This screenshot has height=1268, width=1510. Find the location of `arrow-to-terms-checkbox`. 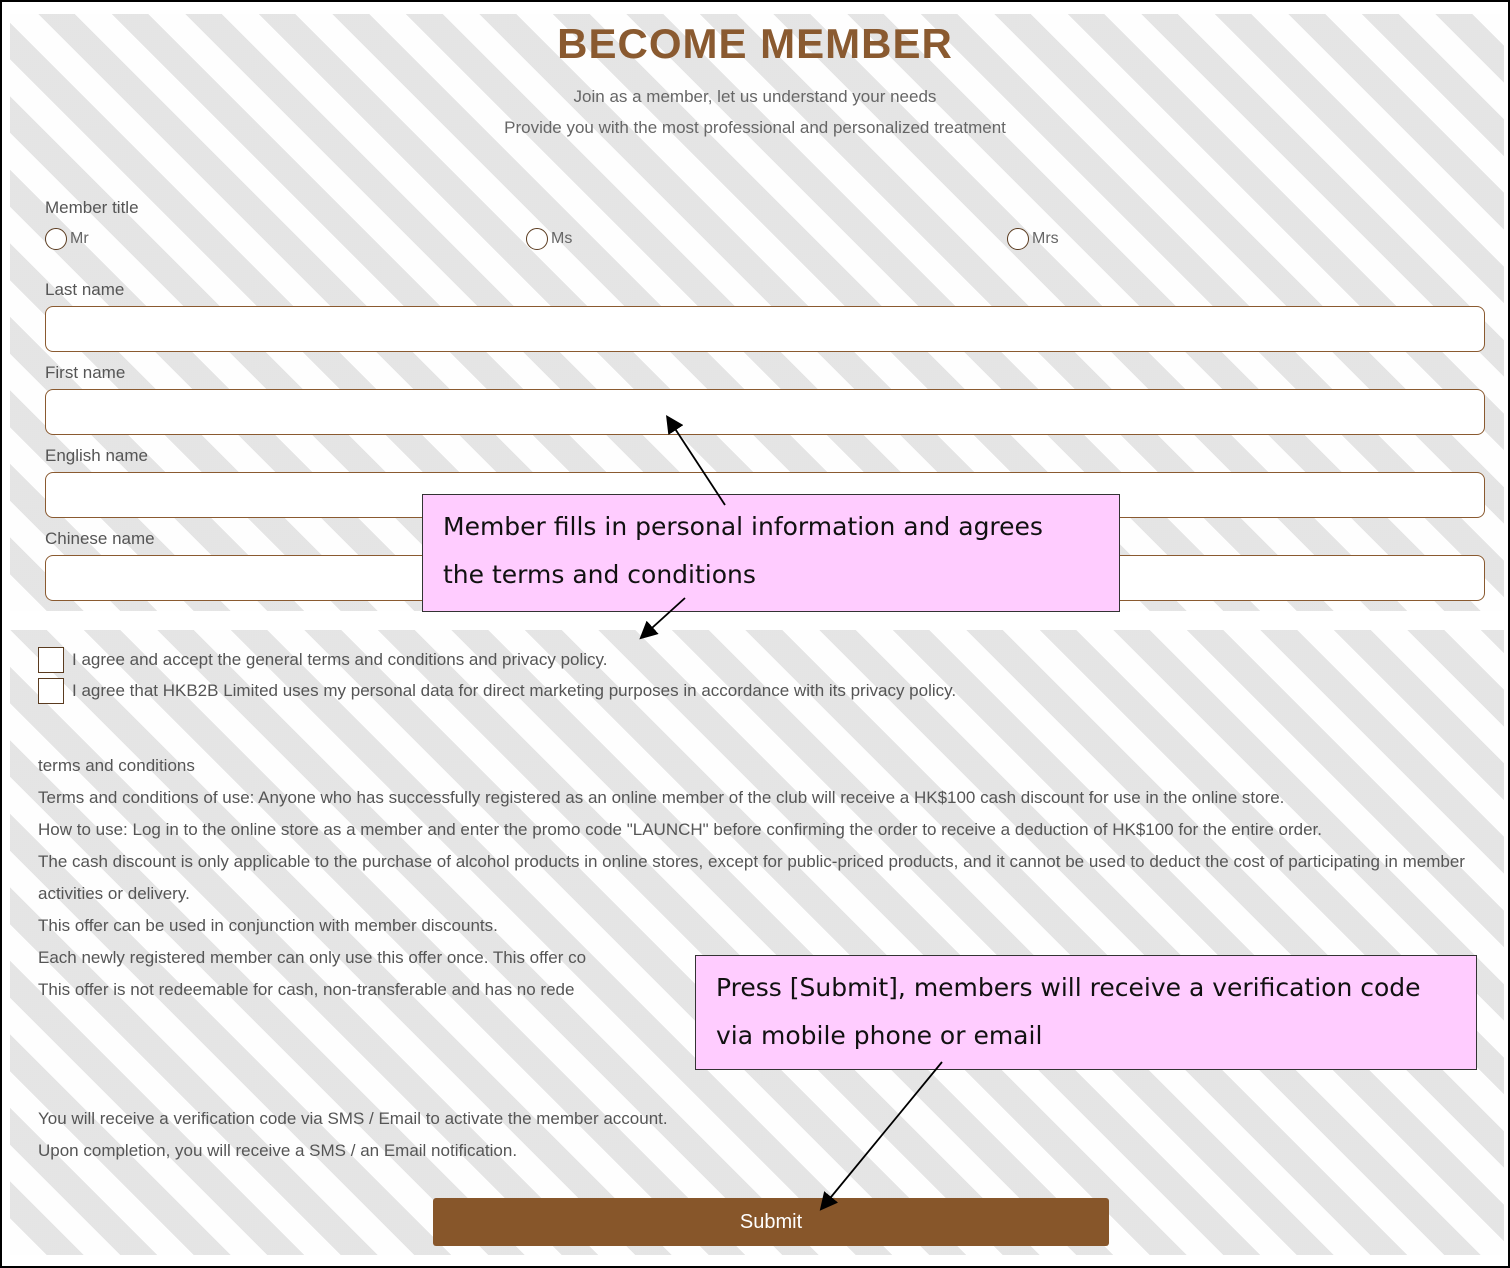

arrow-to-terms-checkbox is located at coordinates (662, 618).